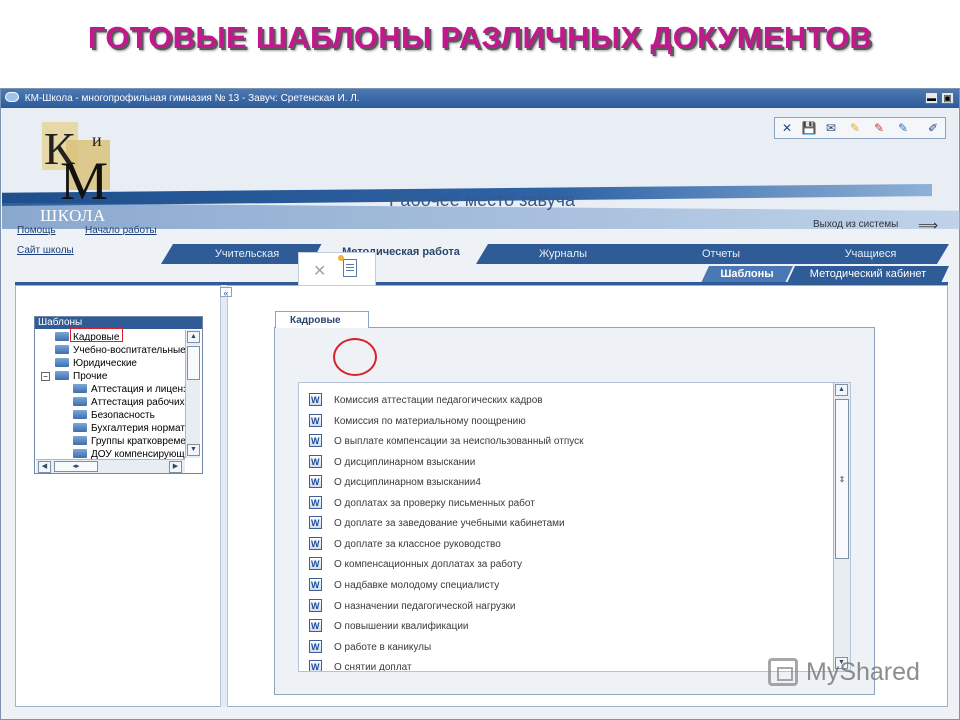  I want to click on scroll-down-button: ▼, so click(193, 450).